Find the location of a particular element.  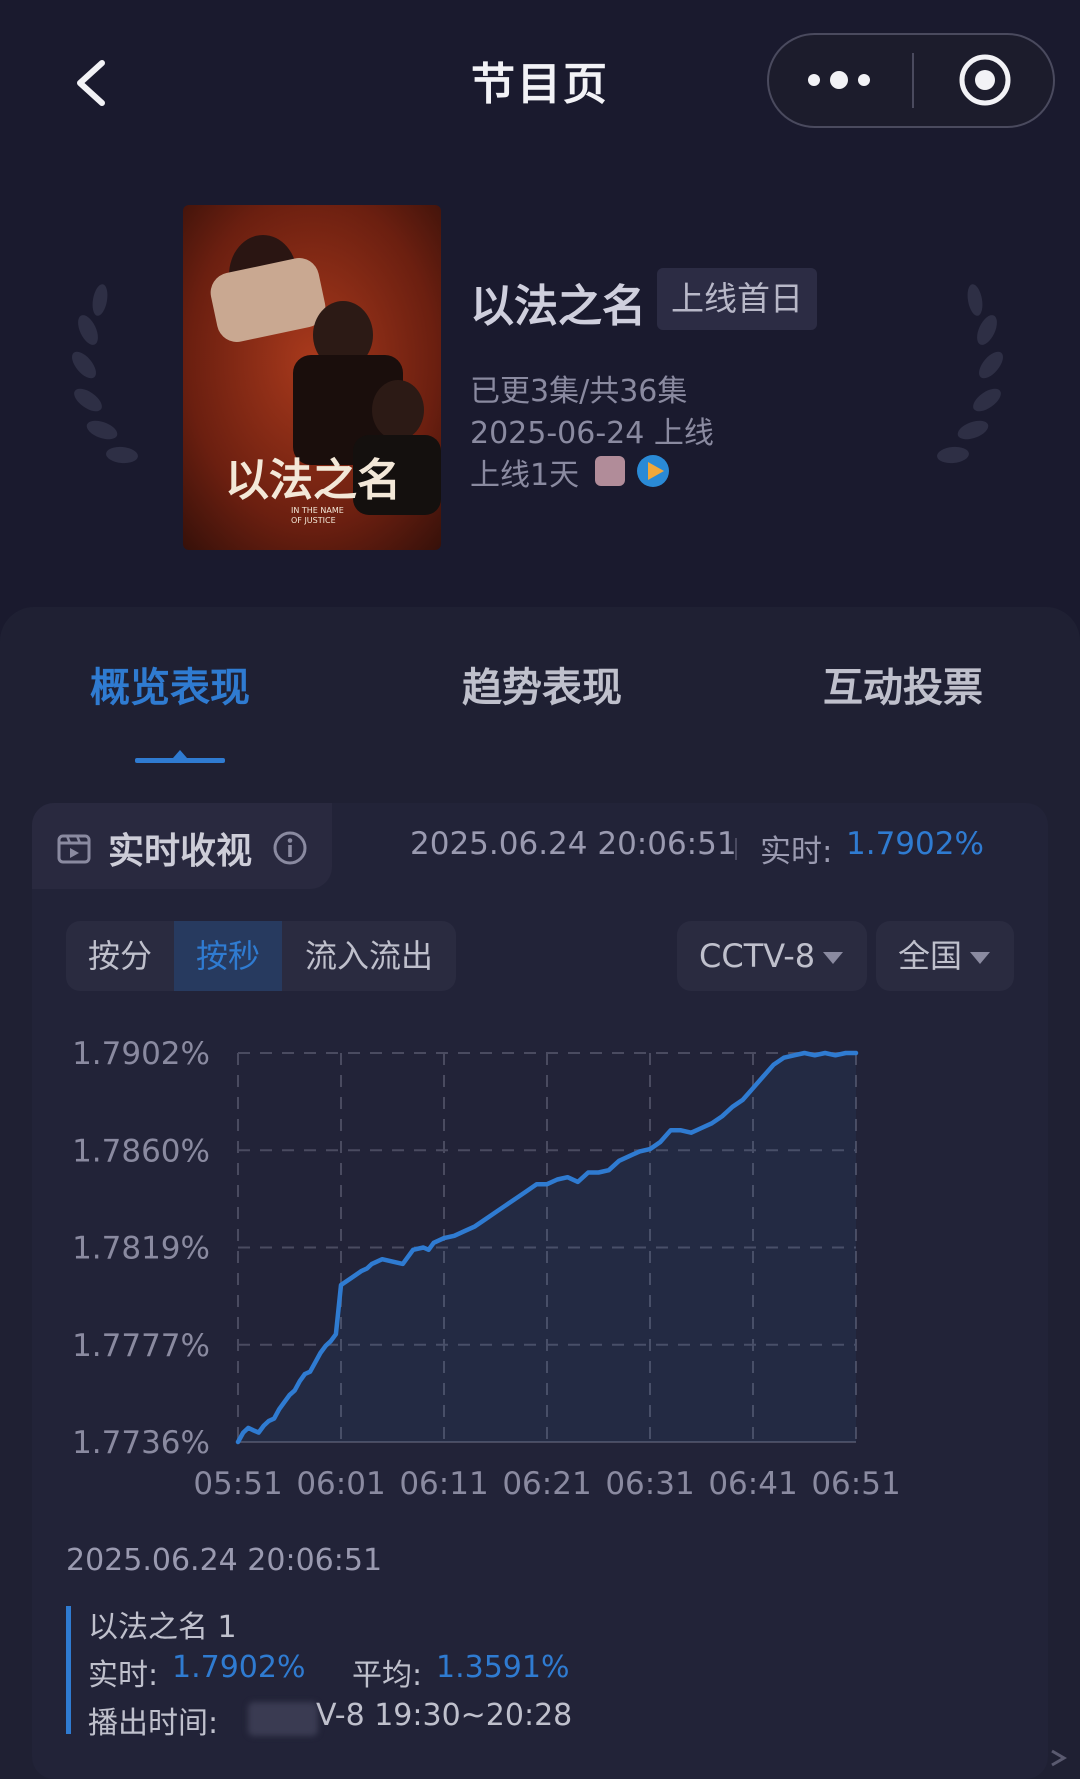

tab-vote: 互动投票 is located at coordinates (903, 684).